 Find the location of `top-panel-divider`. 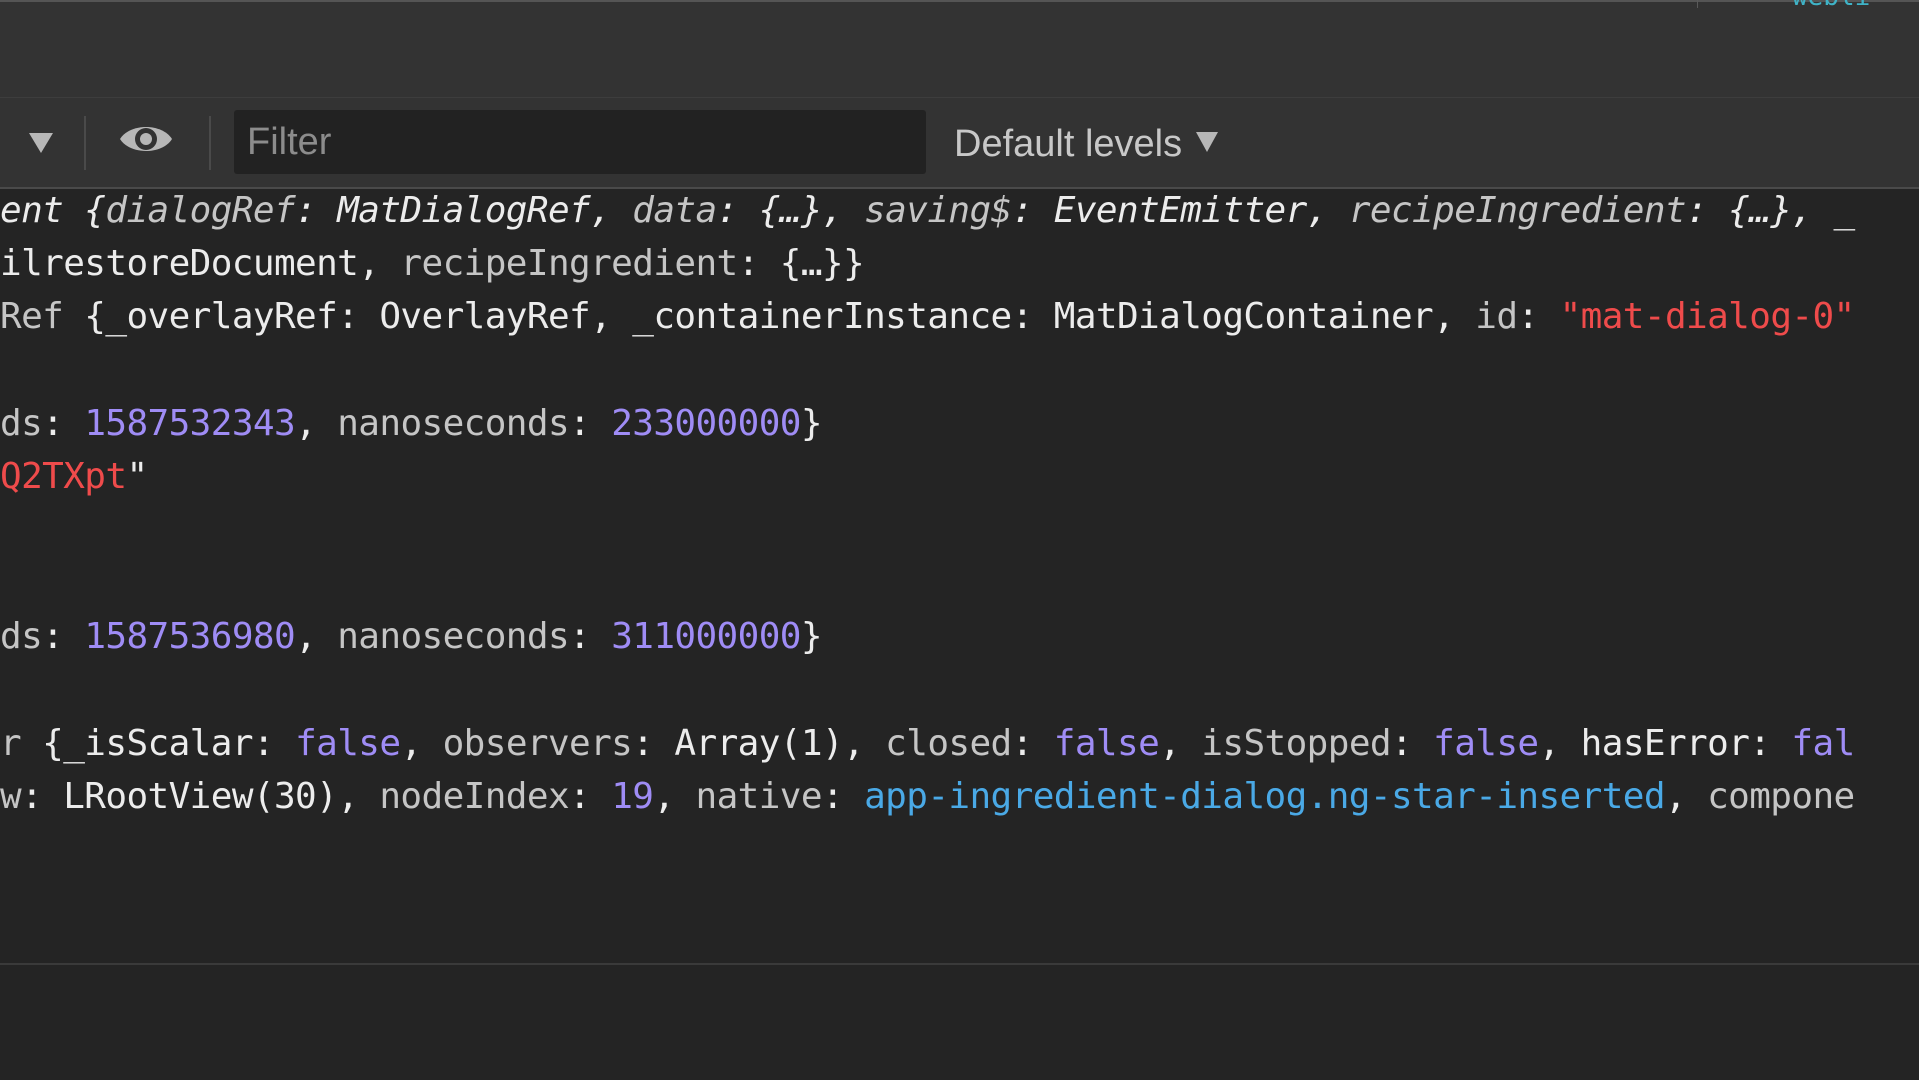

top-panel-divider is located at coordinates (1697, 4).